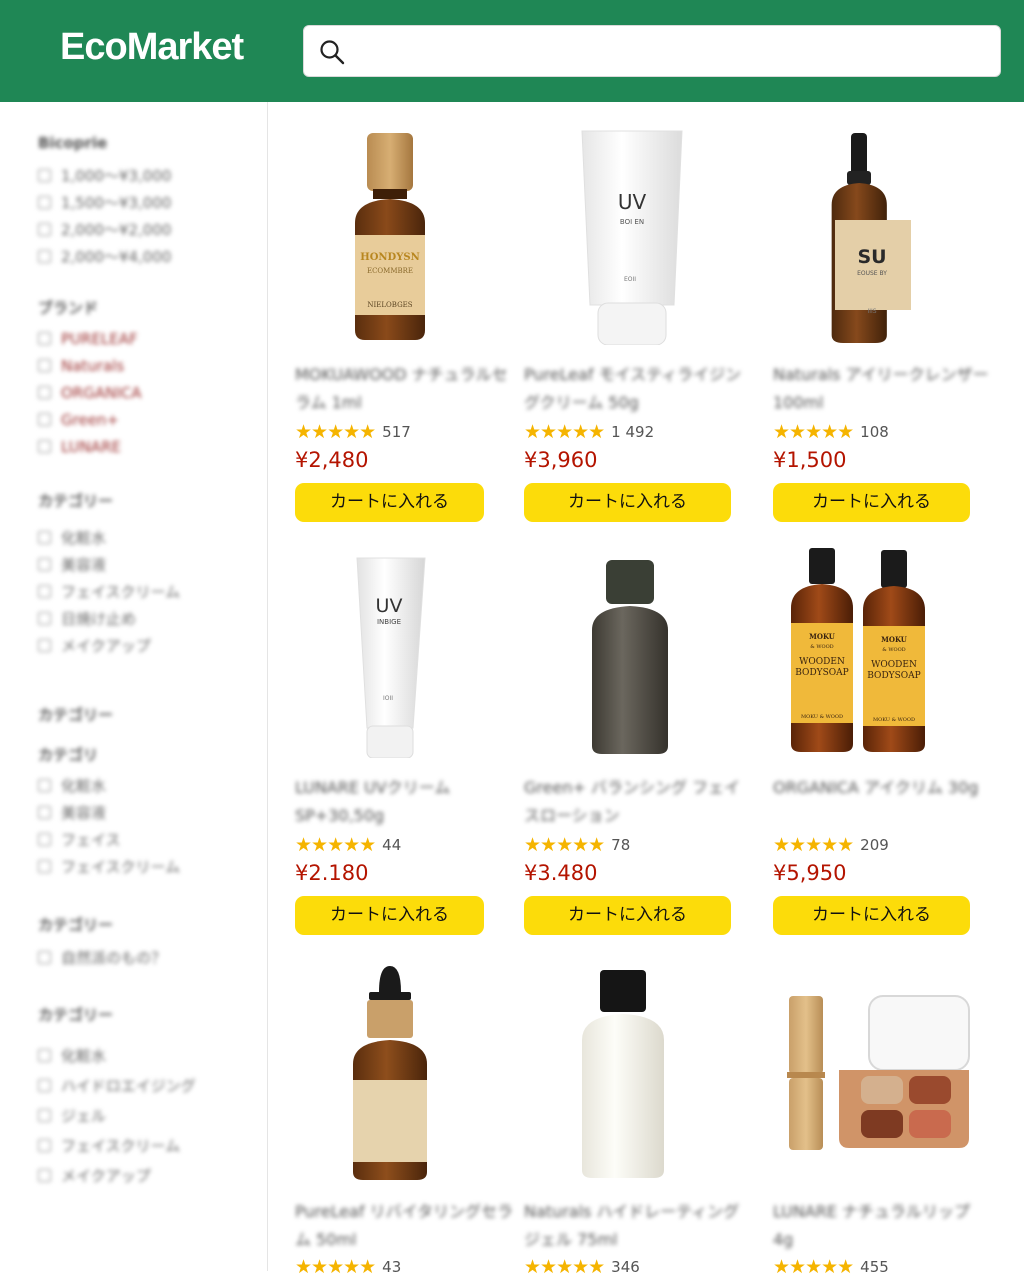  I want to click on filter-option: フェイス, so click(109, 839).